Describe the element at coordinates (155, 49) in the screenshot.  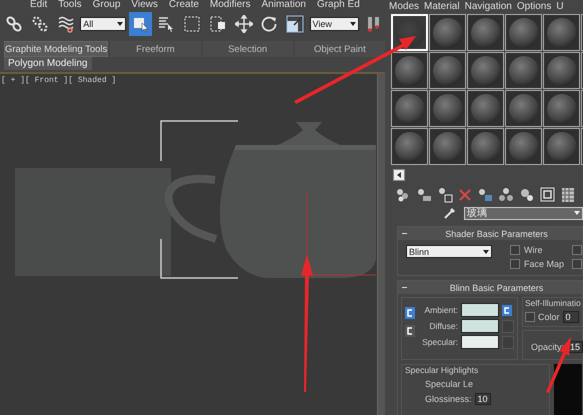
I see `ribbon-tab: Freeform` at that location.